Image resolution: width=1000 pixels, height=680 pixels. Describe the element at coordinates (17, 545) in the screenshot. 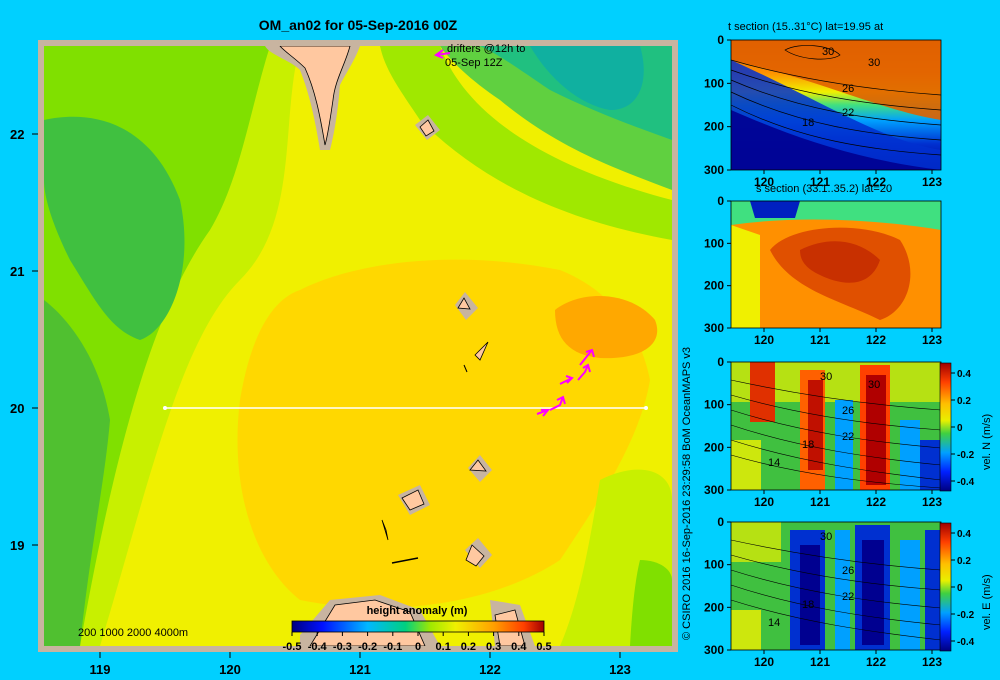

I see `map-y-tick-label: 19` at that location.